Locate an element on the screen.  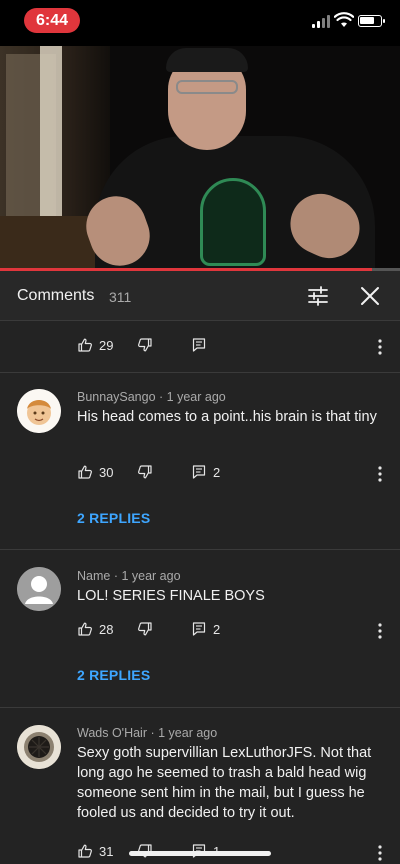
default-user-avatar-icon is located at coordinates (39, 589).